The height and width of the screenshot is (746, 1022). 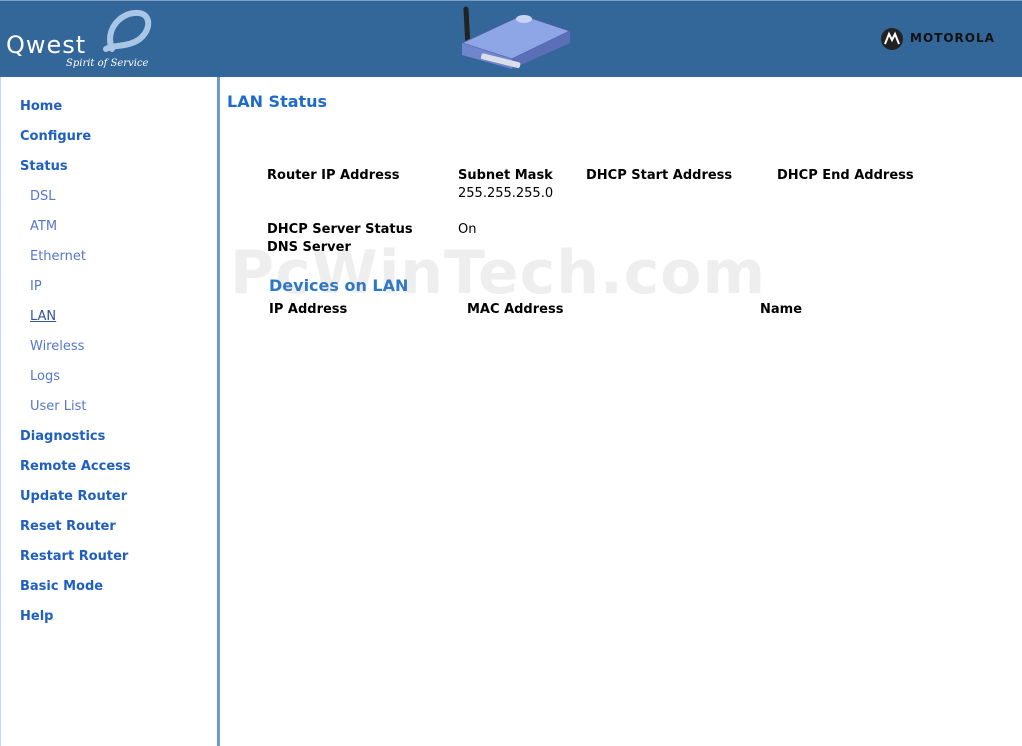 I want to click on motorola-m-icon, so click(x=892, y=39).